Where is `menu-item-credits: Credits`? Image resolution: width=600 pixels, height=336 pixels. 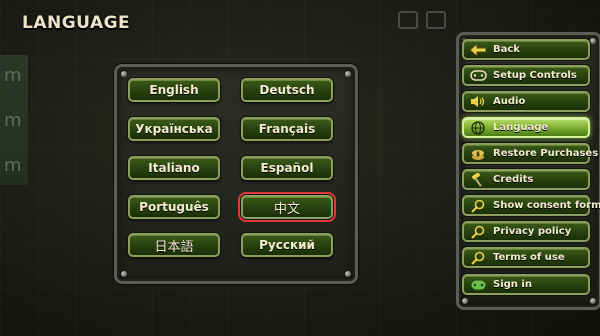 menu-item-credits: Credits is located at coordinates (526, 179).